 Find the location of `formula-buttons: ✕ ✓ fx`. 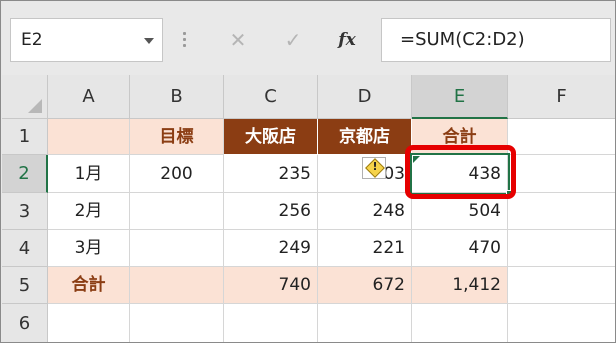

formula-buttons: ✕ ✓ fx is located at coordinates (292, 40).